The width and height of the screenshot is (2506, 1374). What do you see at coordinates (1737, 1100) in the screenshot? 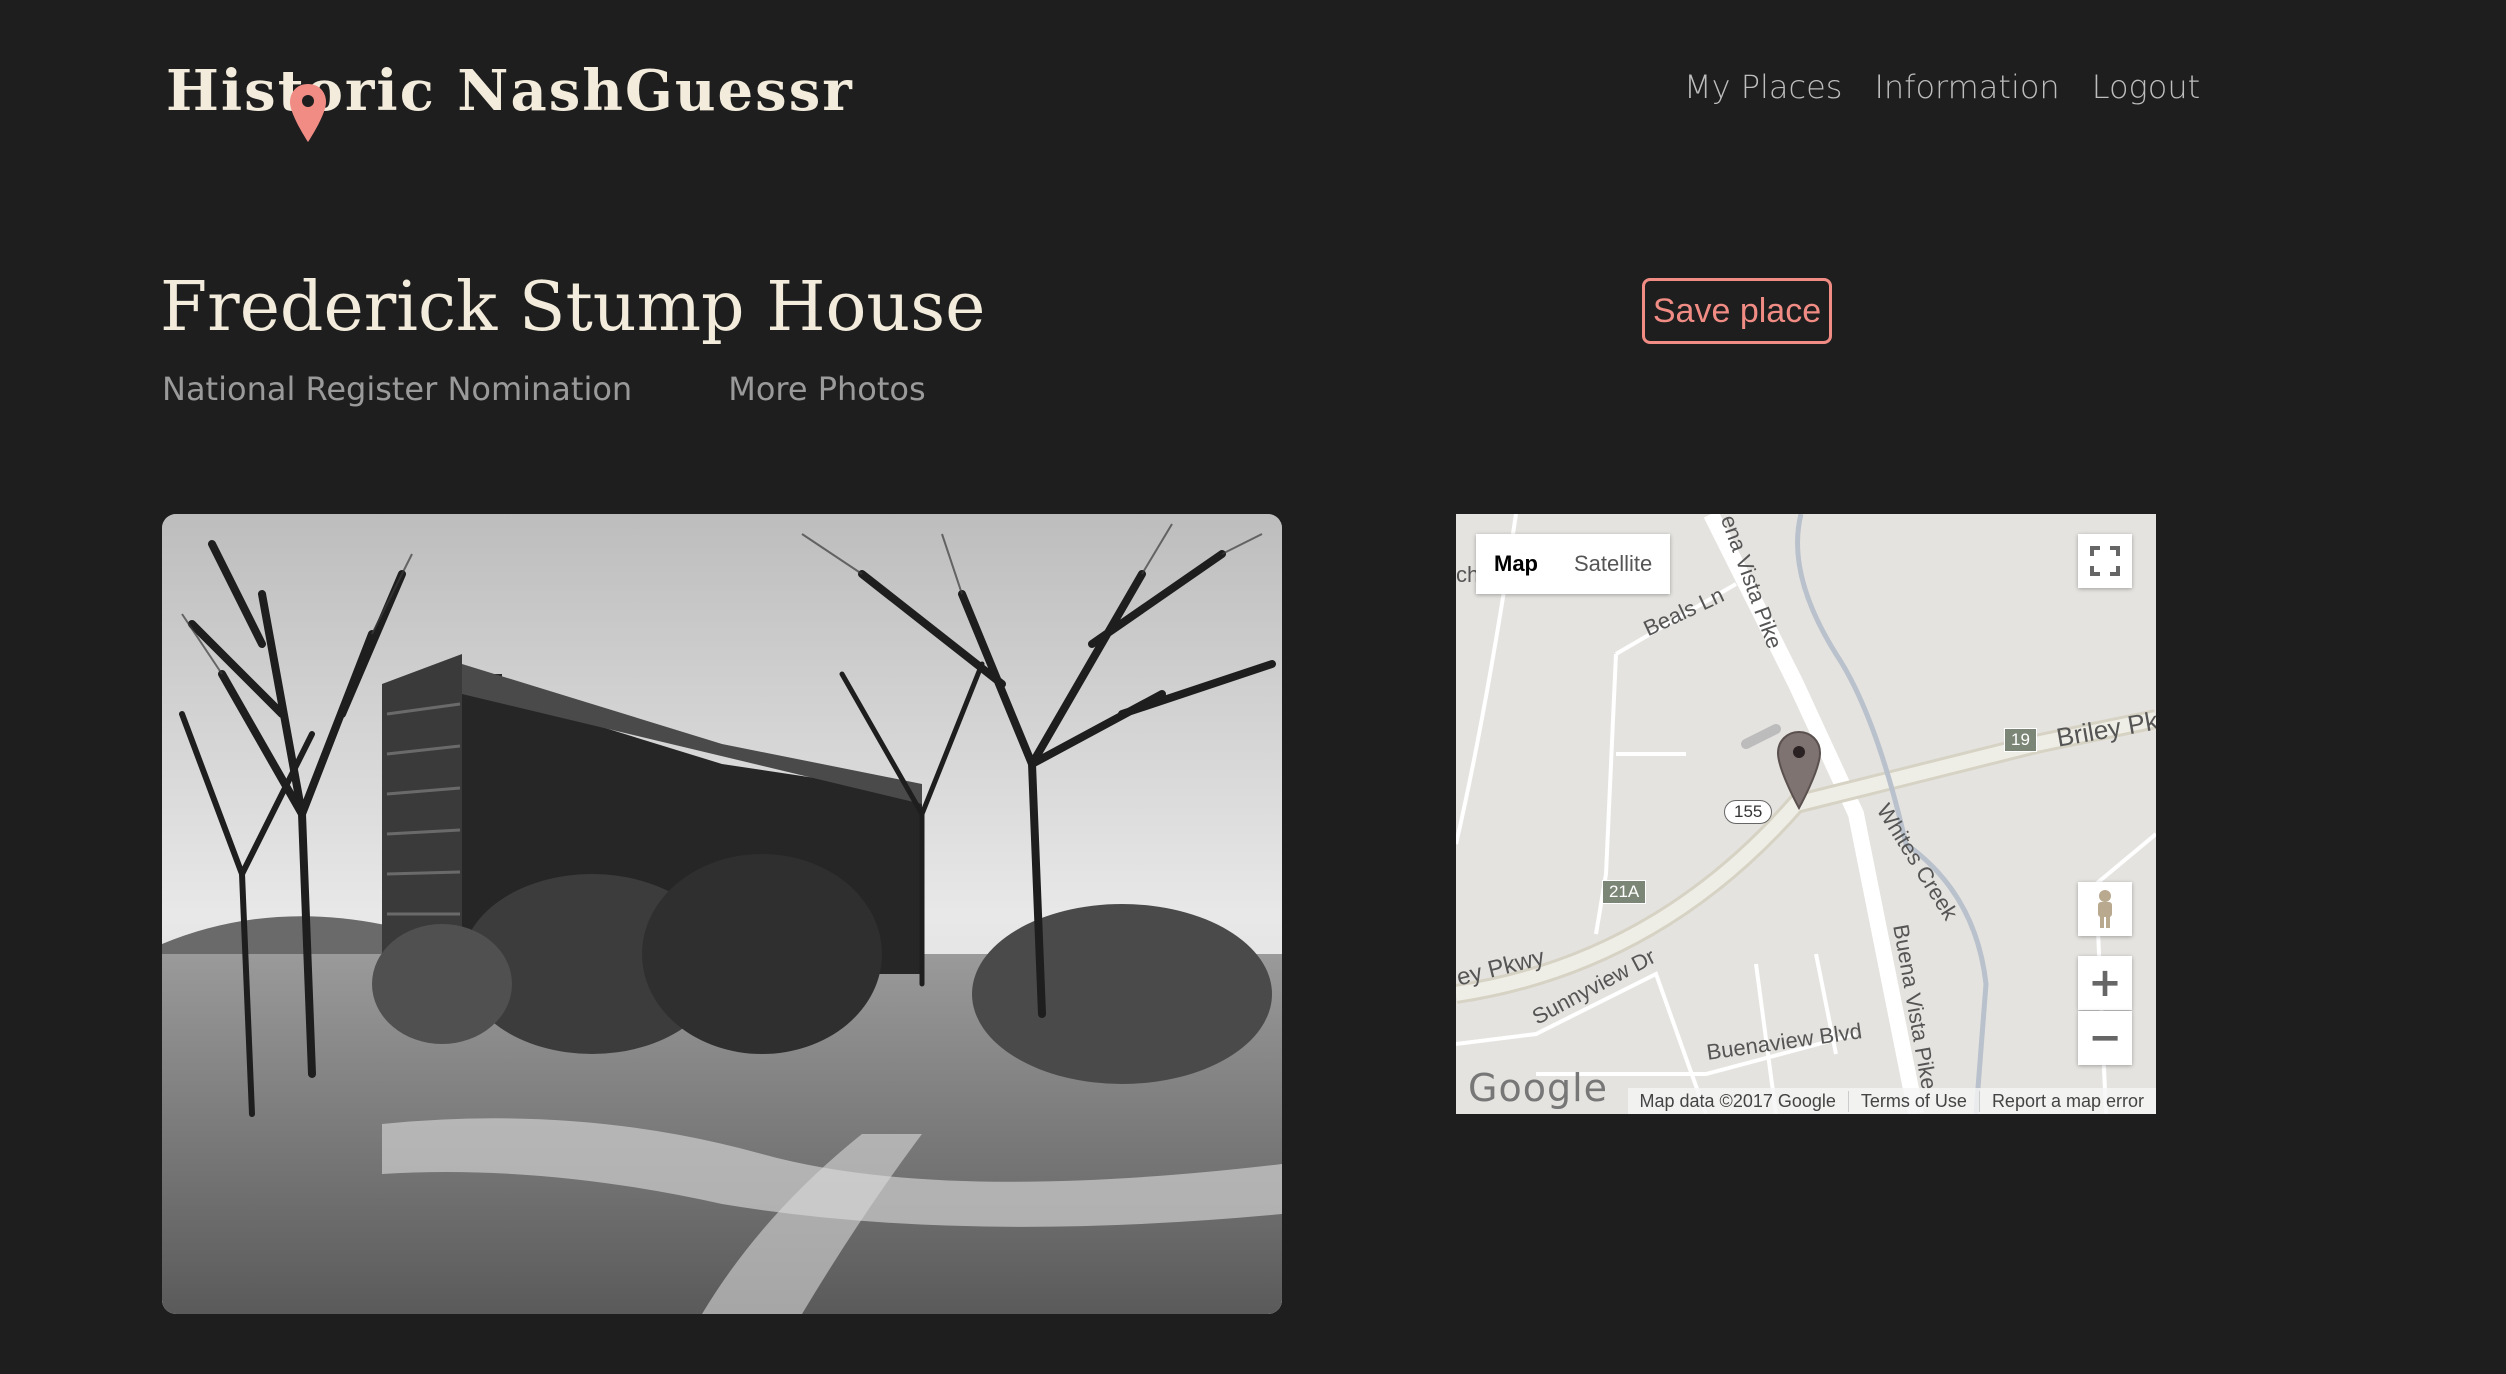
I see `map-data-credit: Map data ©2017 Google` at bounding box center [1737, 1100].